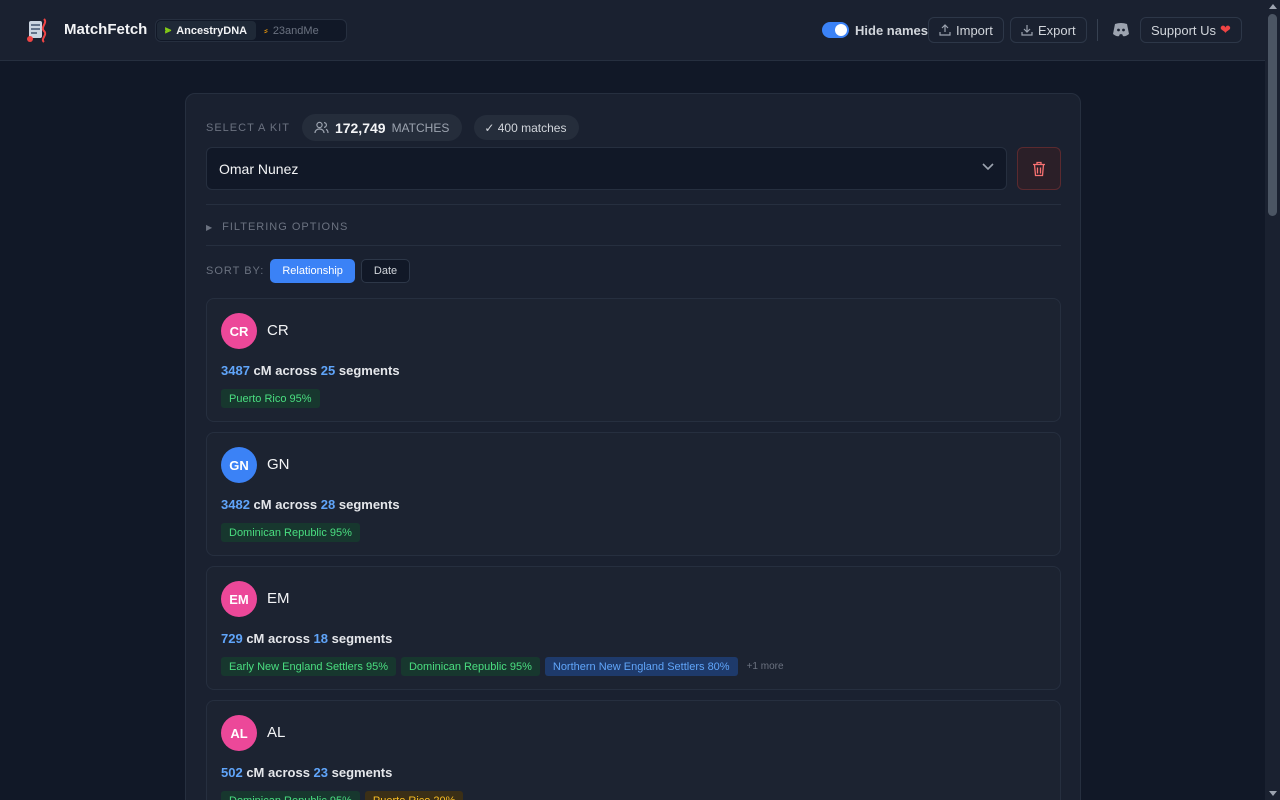 Image resolution: width=1280 pixels, height=800 pixels. I want to click on kit-select: Omar Nunez, so click(606, 168).